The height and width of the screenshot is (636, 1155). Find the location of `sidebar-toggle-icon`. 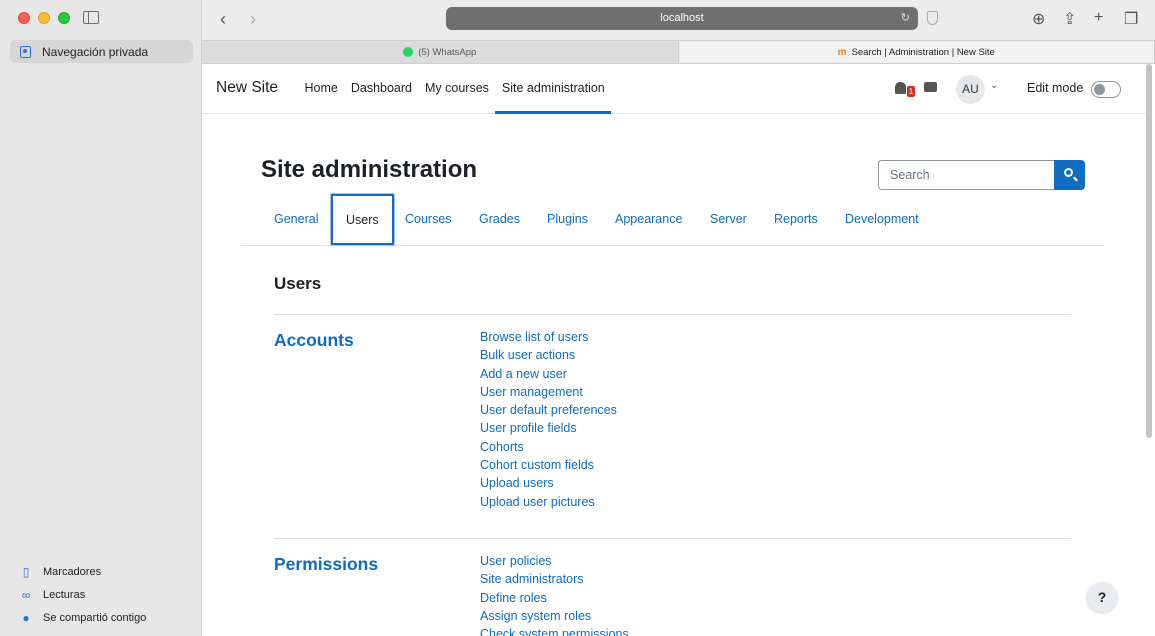

sidebar-toggle-icon is located at coordinates (91, 17).